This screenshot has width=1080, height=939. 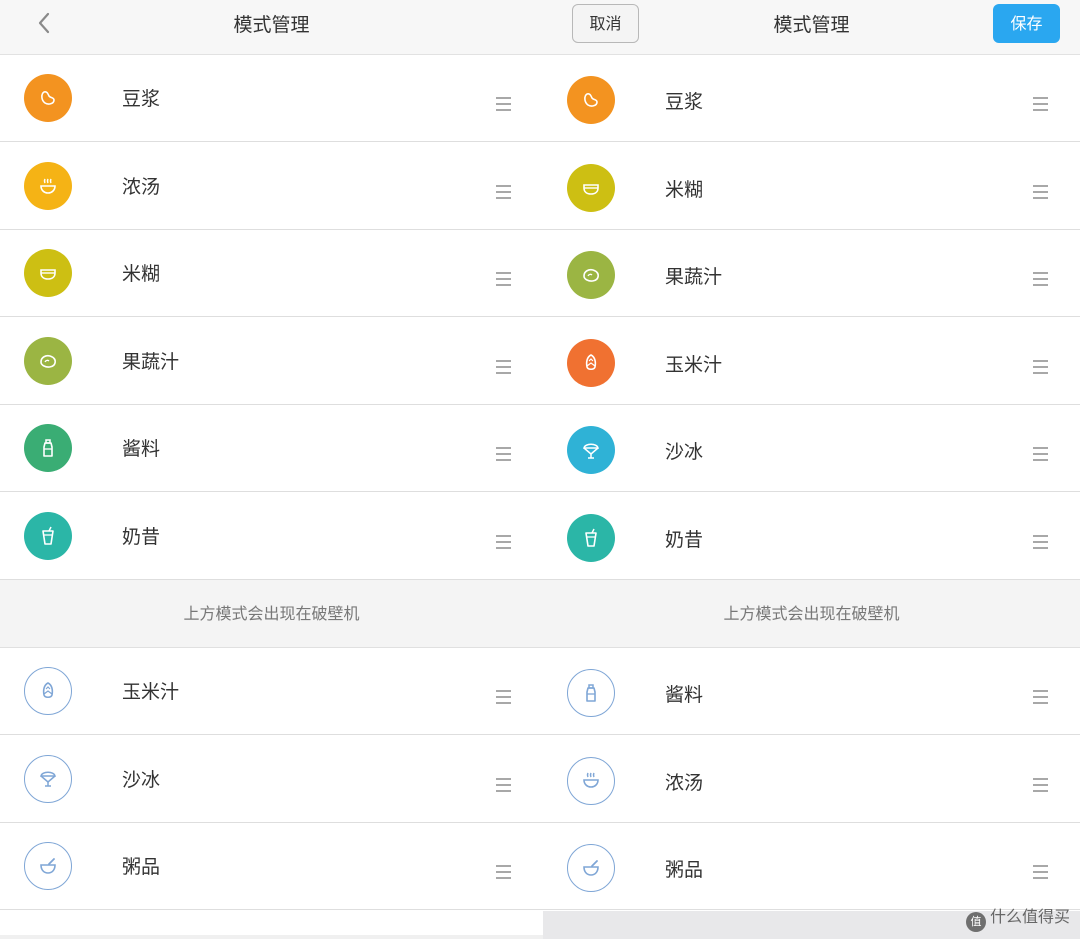 What do you see at coordinates (1026, 23) in the screenshot?
I see `save-button: 保存` at bounding box center [1026, 23].